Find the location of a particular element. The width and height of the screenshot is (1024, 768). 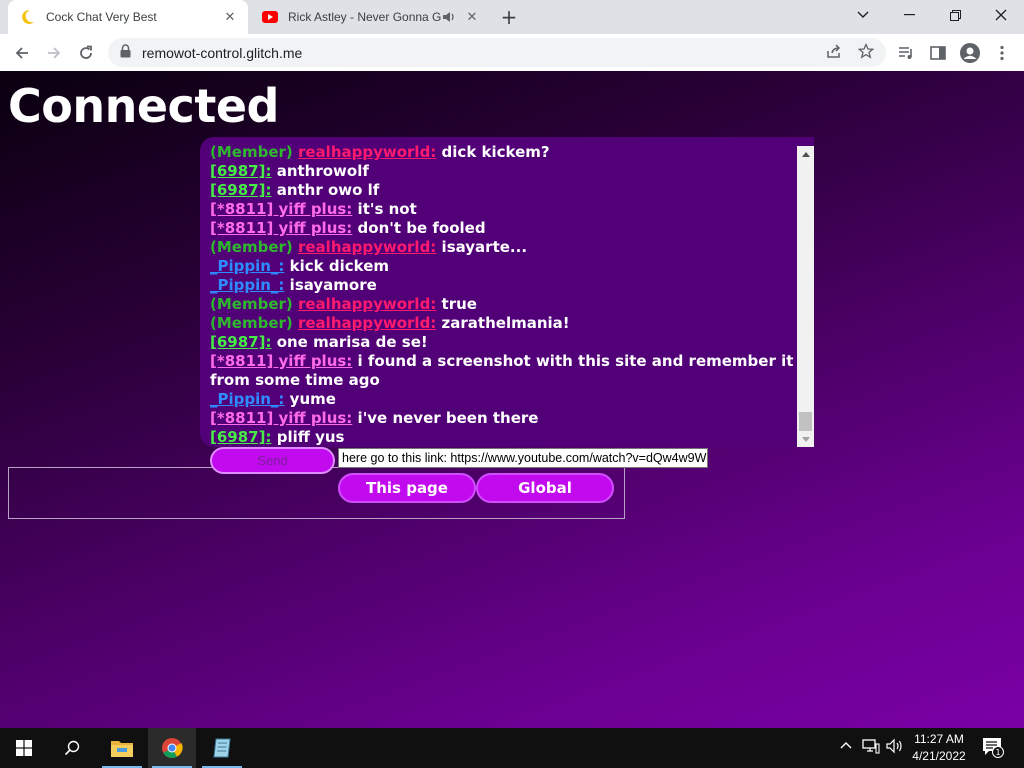

message-text: don't be fooled is located at coordinates (421, 228).